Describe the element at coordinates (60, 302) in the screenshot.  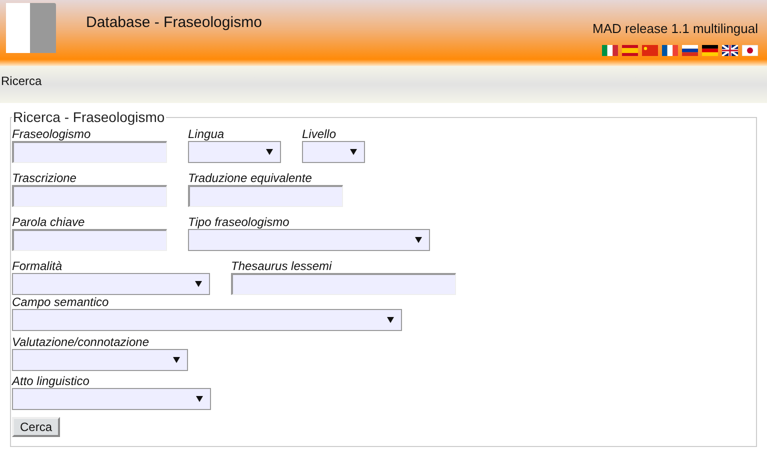
I see `field-label: Campo semantico` at that location.